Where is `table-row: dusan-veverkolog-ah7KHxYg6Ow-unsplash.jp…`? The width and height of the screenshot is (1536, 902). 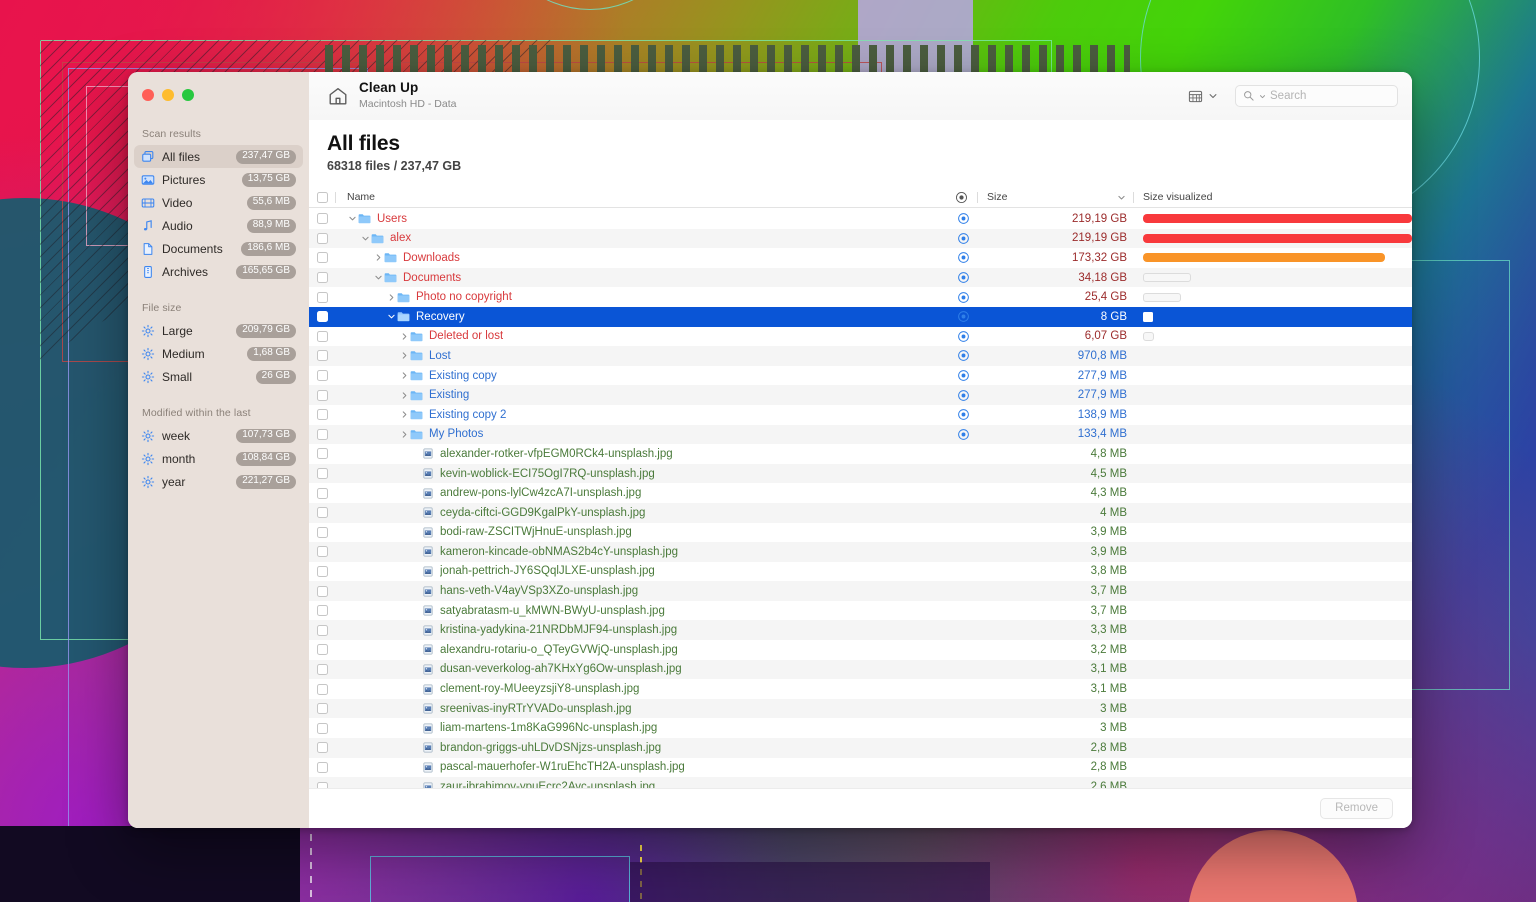 table-row: dusan-veverkolog-ah7KHxYg6Ow-unsplash.jp… is located at coordinates (860, 669).